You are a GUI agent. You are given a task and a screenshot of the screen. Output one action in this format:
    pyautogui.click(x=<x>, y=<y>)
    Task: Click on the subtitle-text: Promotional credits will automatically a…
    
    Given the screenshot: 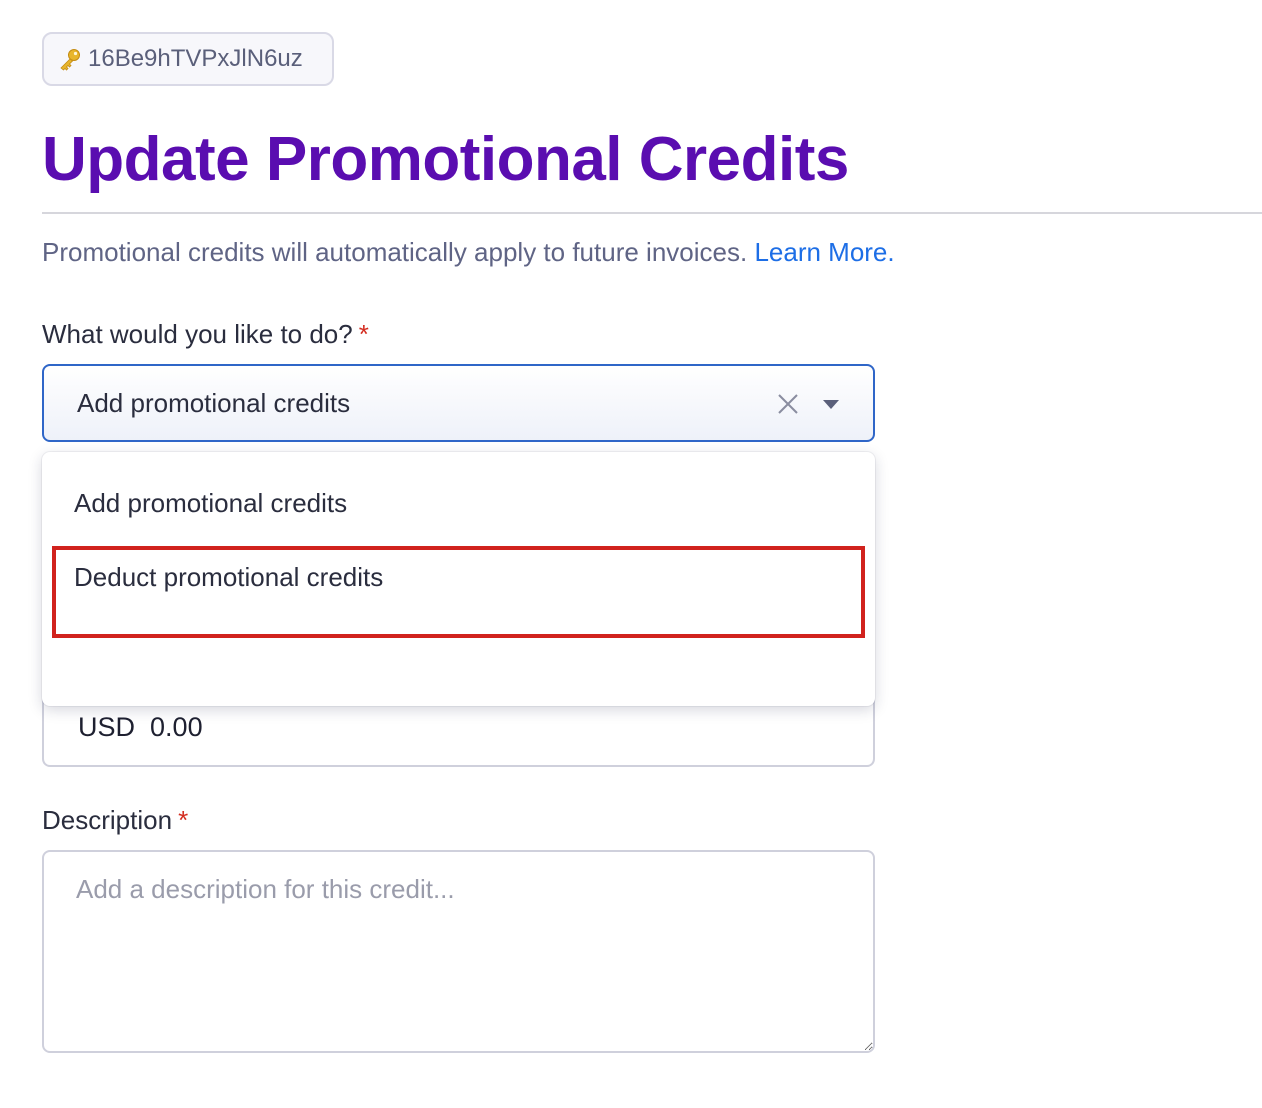 What is the action you would take?
    pyautogui.click(x=395, y=252)
    